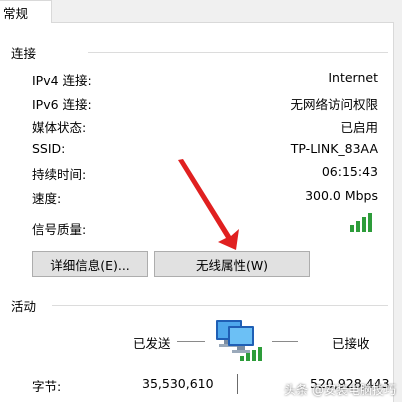  I want to click on tab-strip: 常规, so click(201, 11).